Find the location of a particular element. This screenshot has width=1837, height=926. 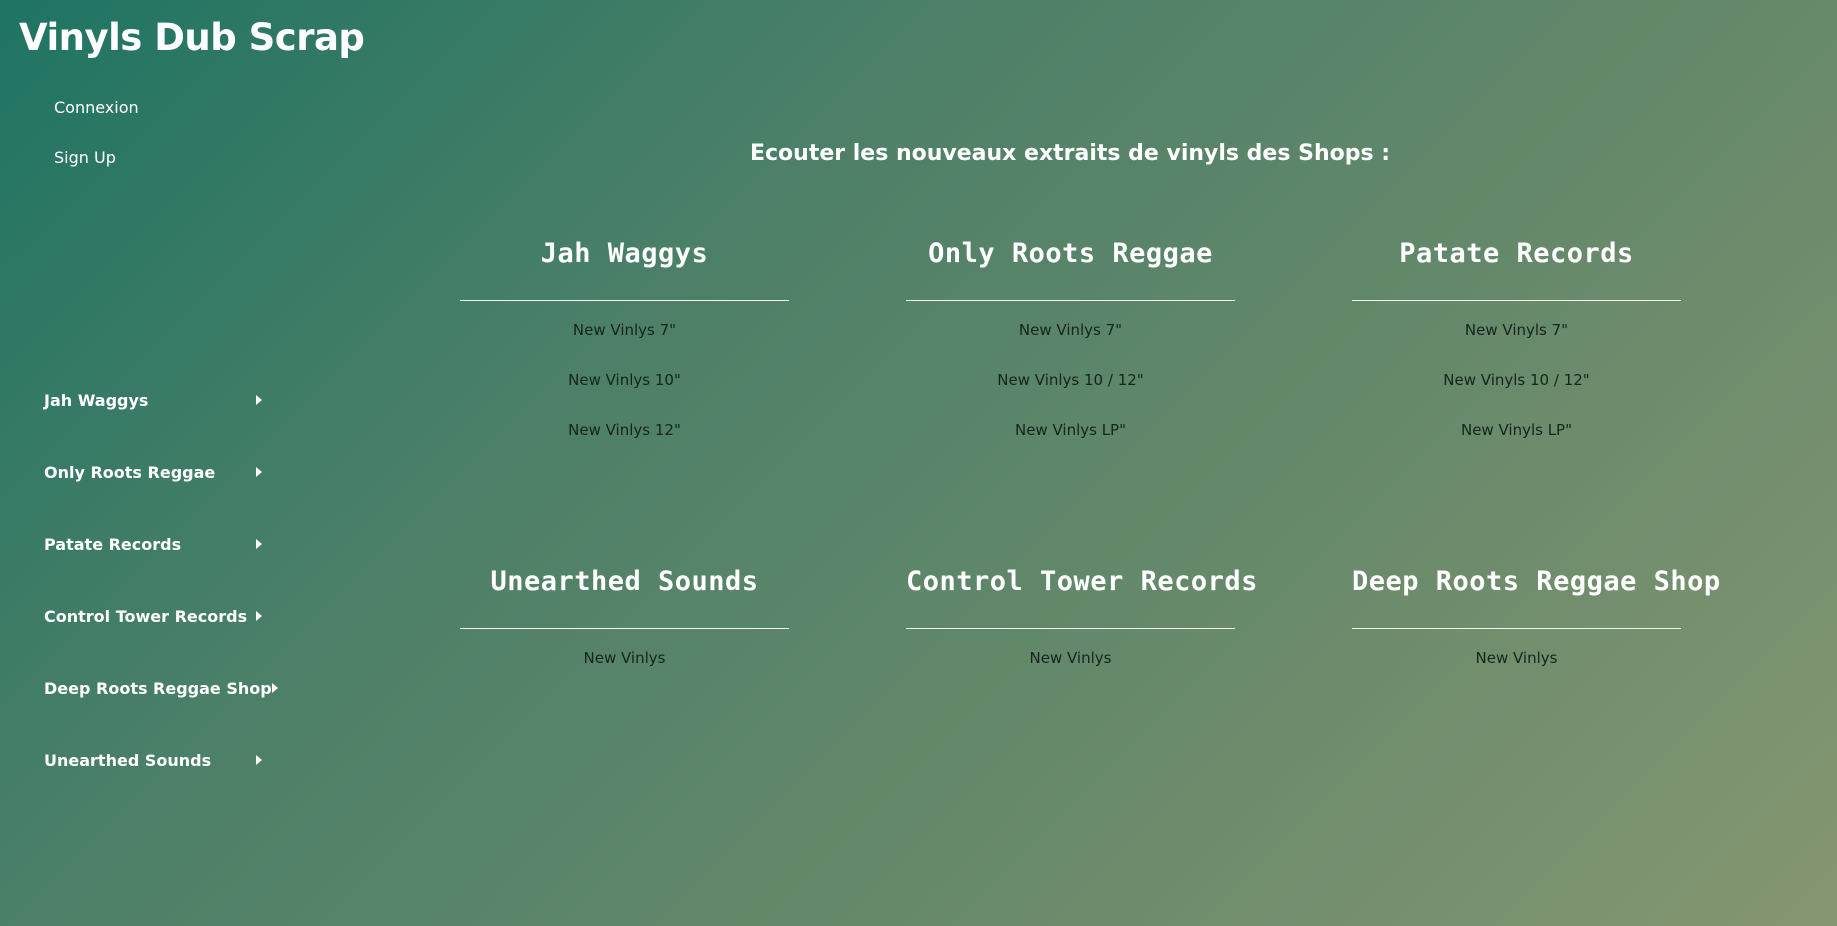

site-logo-title: Vinyls Dub Scrap is located at coordinates (192, 38).